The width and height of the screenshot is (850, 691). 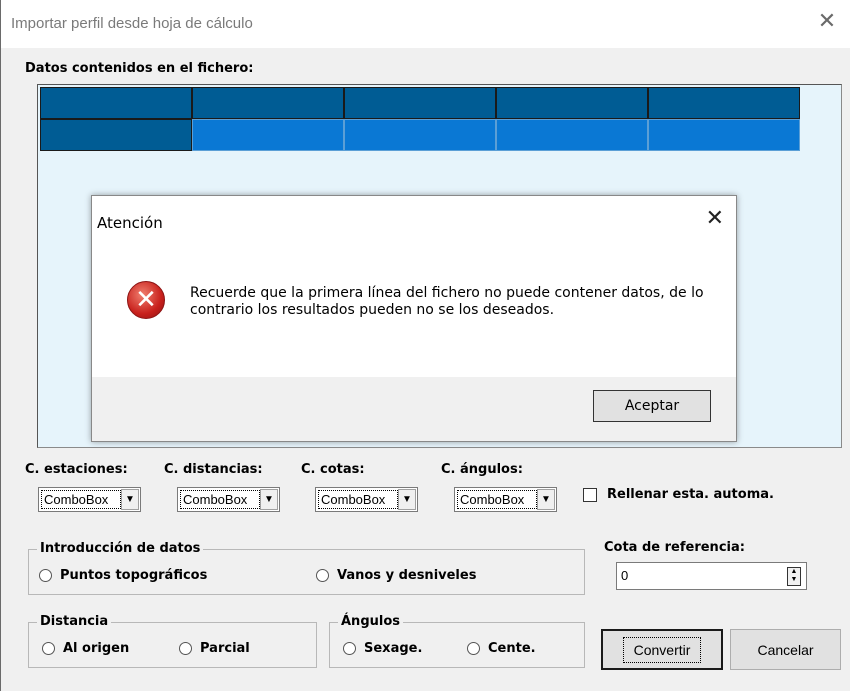 I want to click on cotas-combo: ComboBox ▼, so click(x=366, y=499).